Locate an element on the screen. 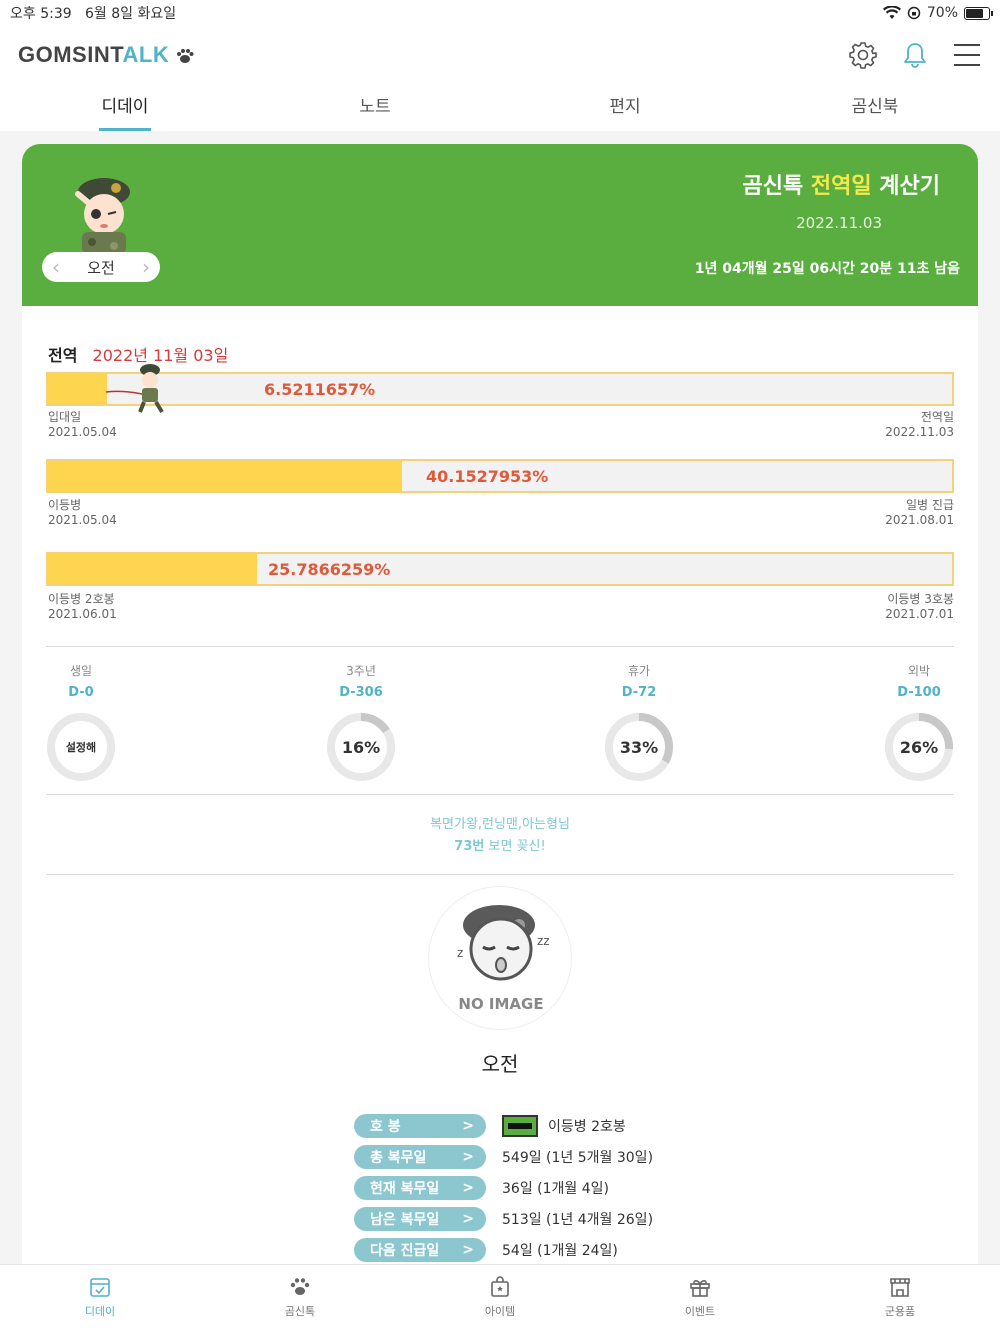 Image resolution: width=1000 pixels, height=1334 pixels. progress-fill is located at coordinates (77, 389).